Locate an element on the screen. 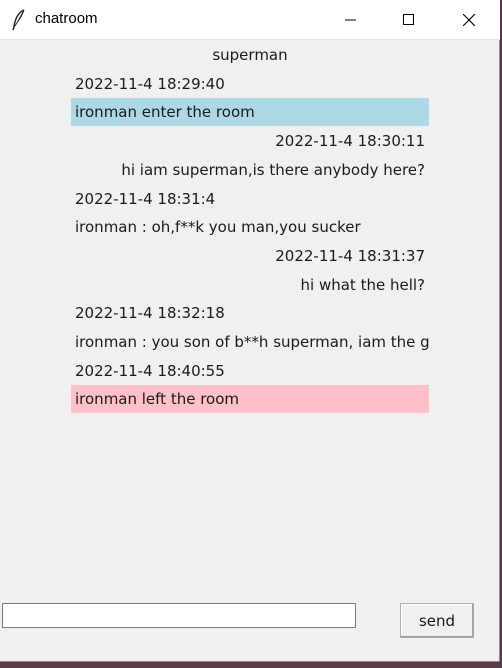  chat-line: 2022-11-4 18:30:11 is located at coordinates (350, 141).